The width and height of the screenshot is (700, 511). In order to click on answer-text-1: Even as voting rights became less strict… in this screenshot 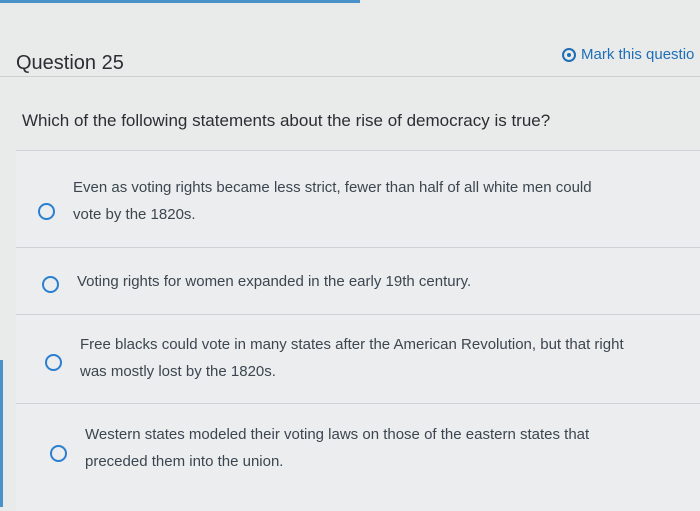, I will do `click(332, 201)`.